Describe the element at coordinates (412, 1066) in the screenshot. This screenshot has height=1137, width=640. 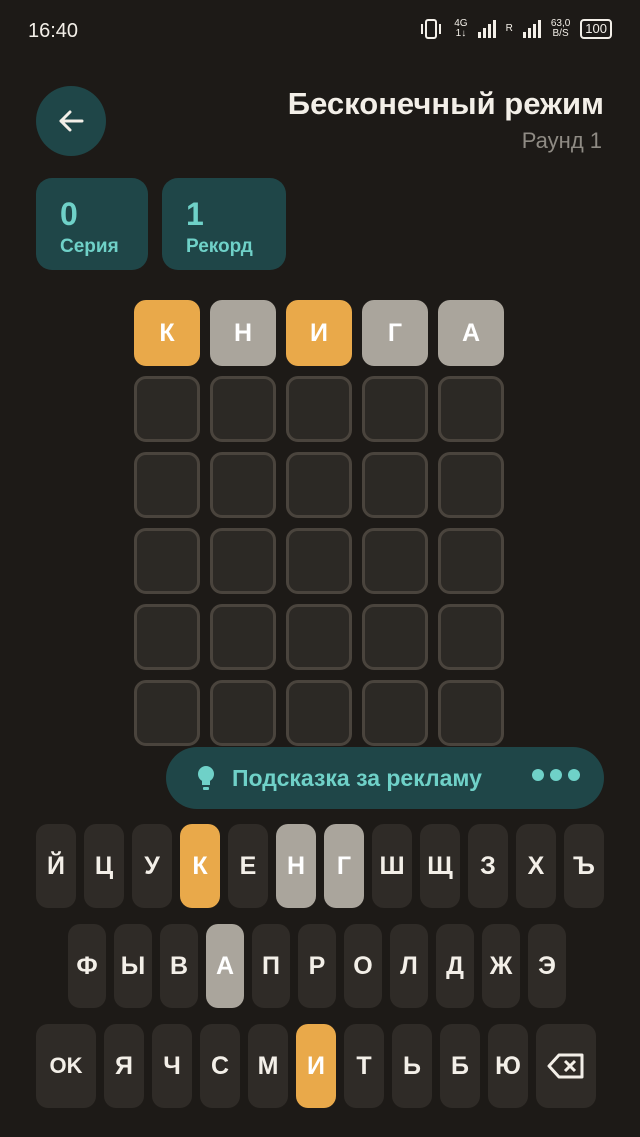
I see `key: Ь` at that location.